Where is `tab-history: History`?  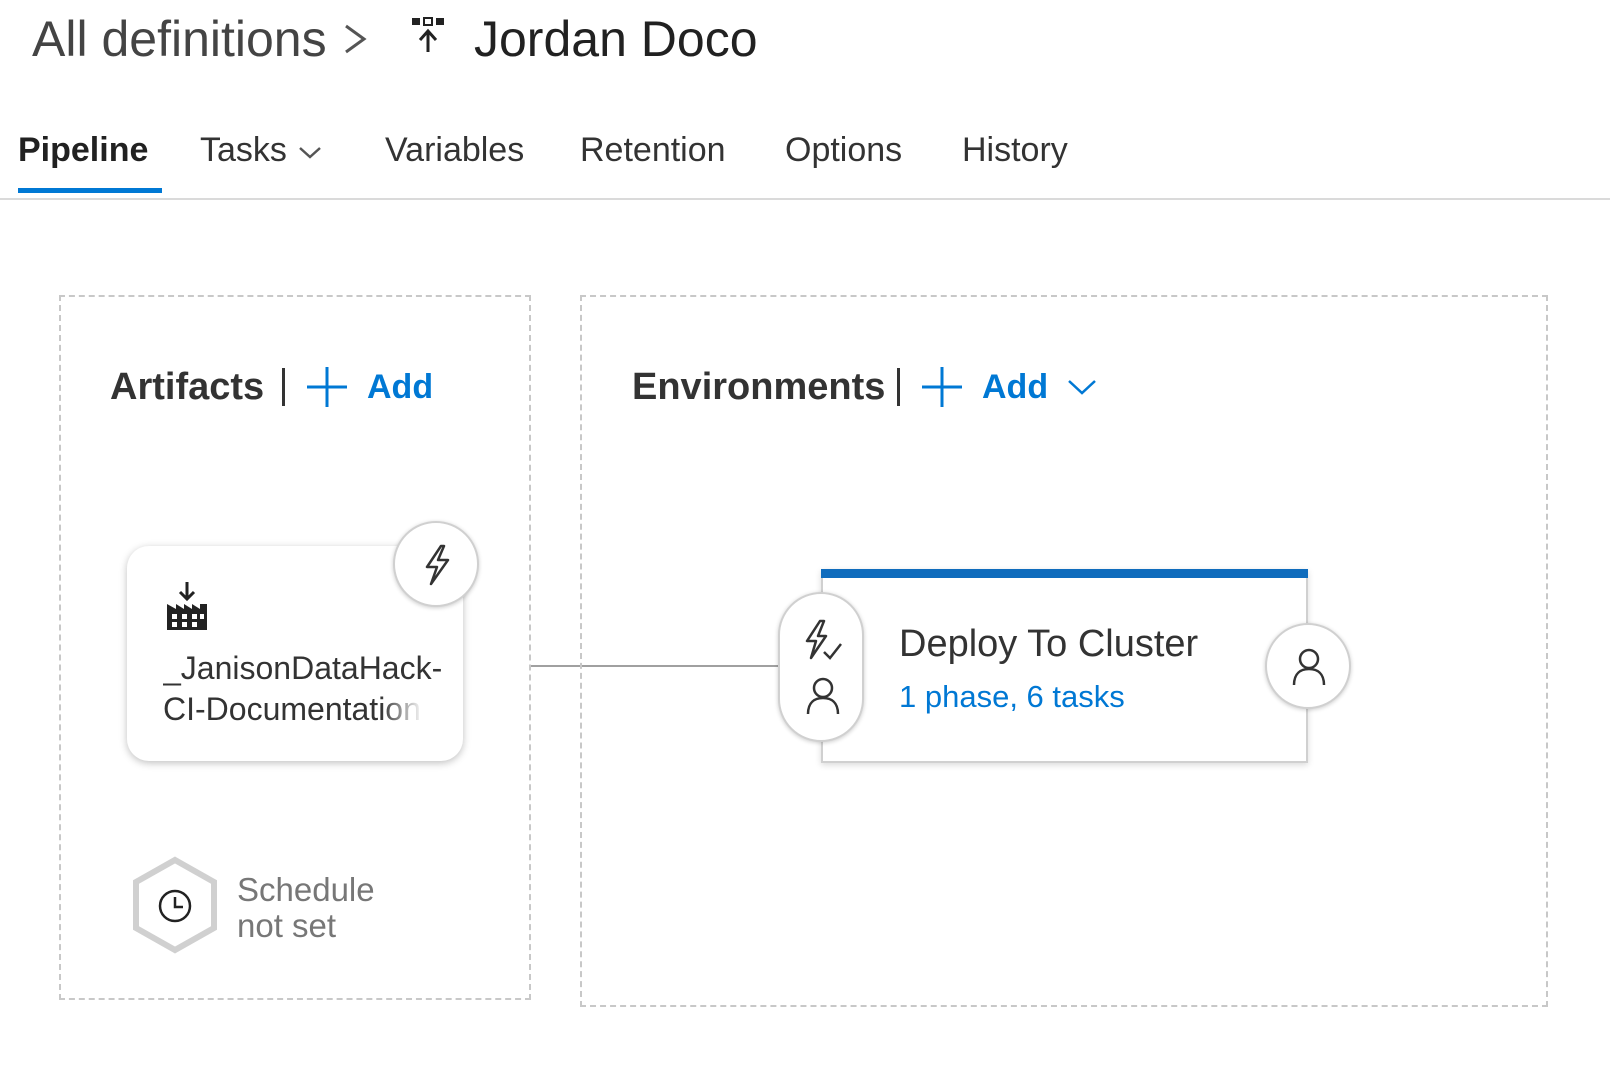
tab-history: History is located at coordinates (1015, 150).